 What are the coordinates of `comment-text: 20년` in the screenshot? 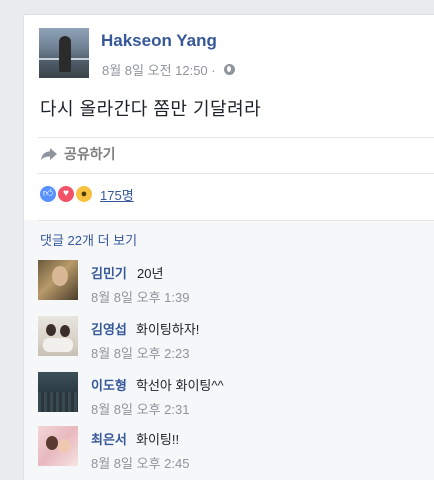 It's located at (150, 273).